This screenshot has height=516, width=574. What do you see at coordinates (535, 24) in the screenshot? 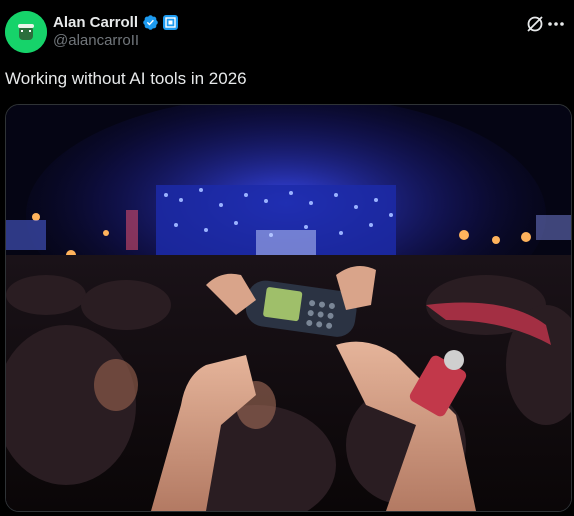
I see `grok-icon` at bounding box center [535, 24].